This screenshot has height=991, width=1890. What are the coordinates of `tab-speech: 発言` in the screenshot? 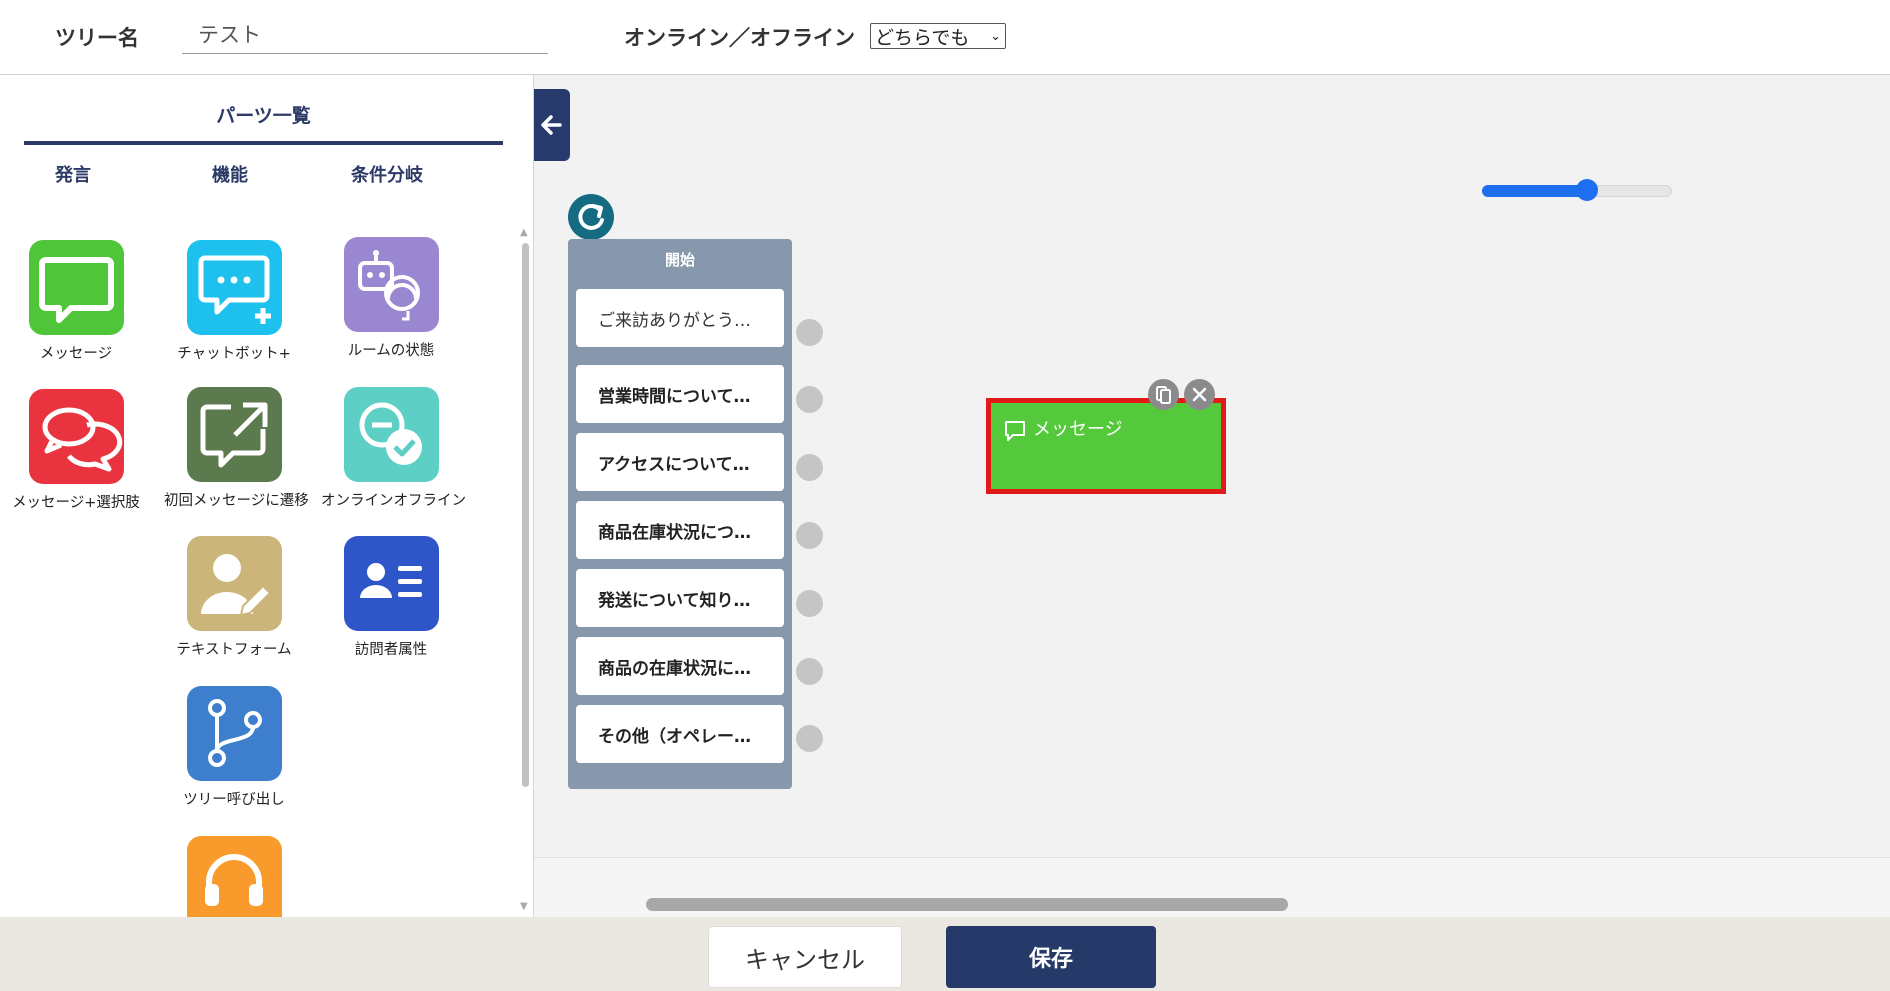 It's located at (73, 174).